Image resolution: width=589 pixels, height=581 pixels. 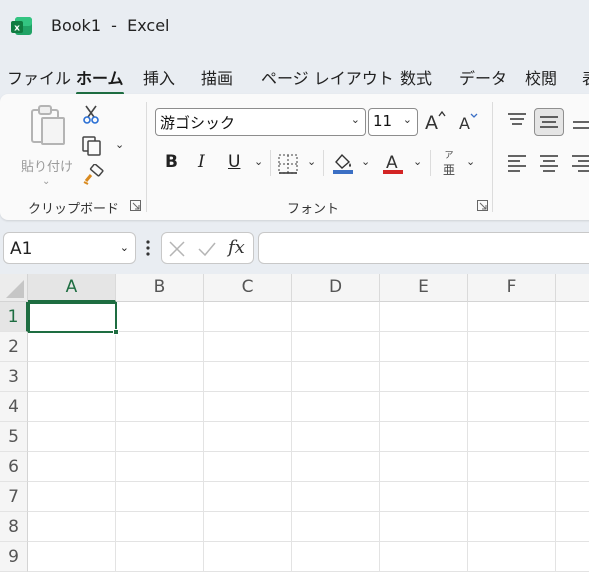 I want to click on column-header-f: F, so click(x=512, y=288).